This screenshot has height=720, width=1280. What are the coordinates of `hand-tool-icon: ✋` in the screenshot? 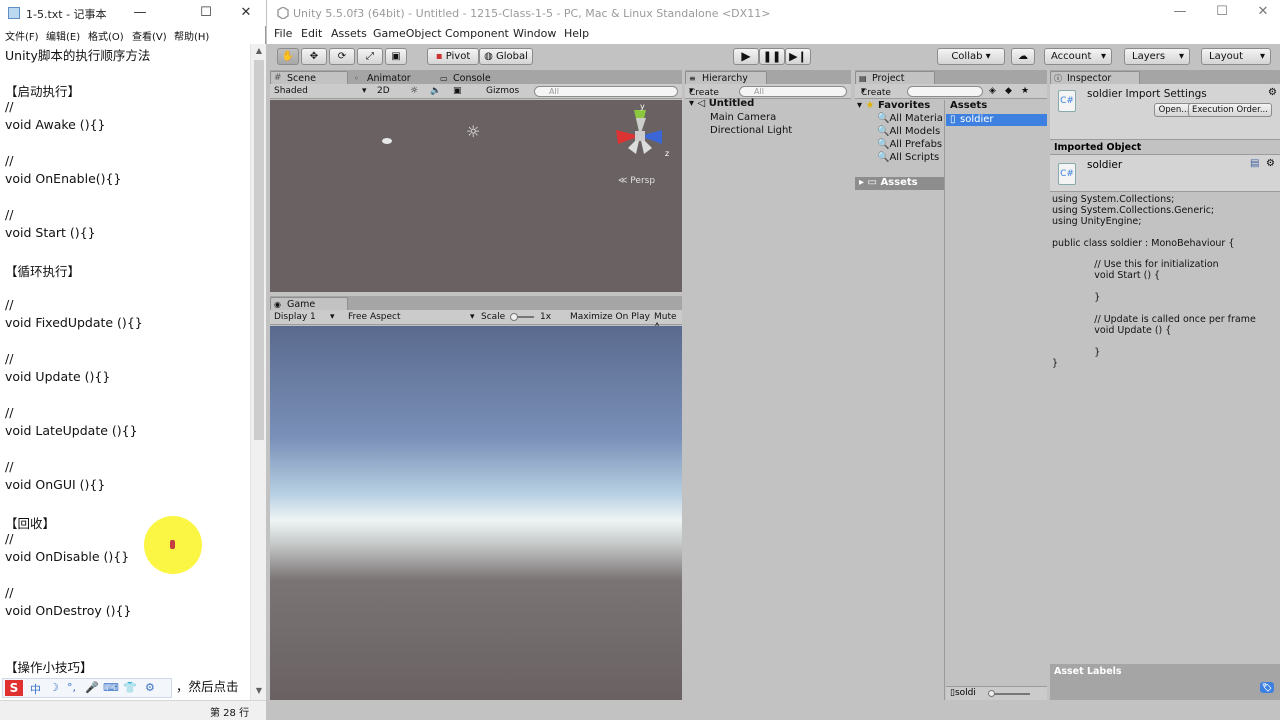 It's located at (288, 56).